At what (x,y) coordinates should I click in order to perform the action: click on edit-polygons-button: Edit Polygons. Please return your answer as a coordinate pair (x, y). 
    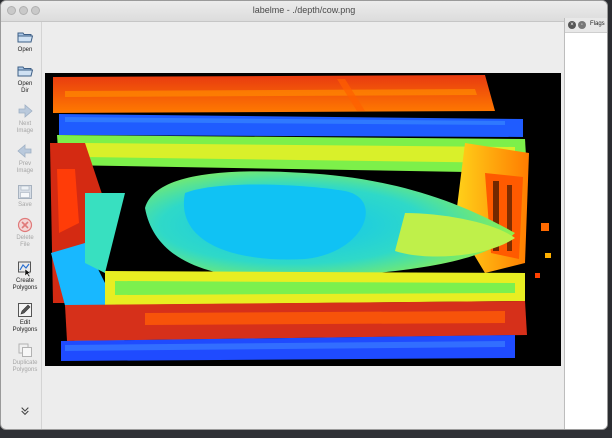
    Looking at the image, I should click on (25, 317).